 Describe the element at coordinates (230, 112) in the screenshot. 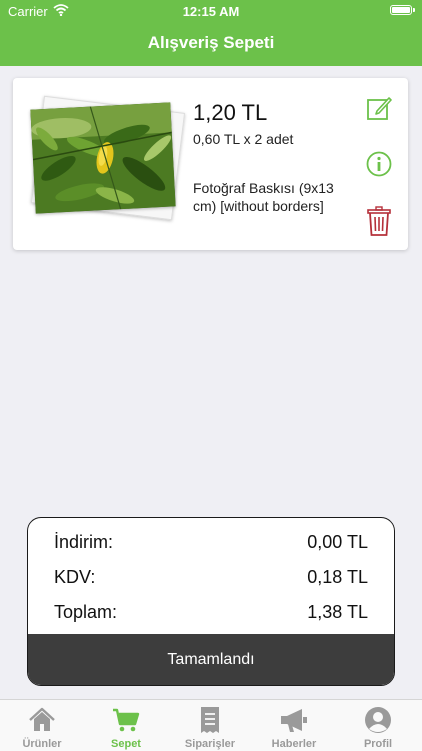

I see `item-price: 1,20 TL` at that location.